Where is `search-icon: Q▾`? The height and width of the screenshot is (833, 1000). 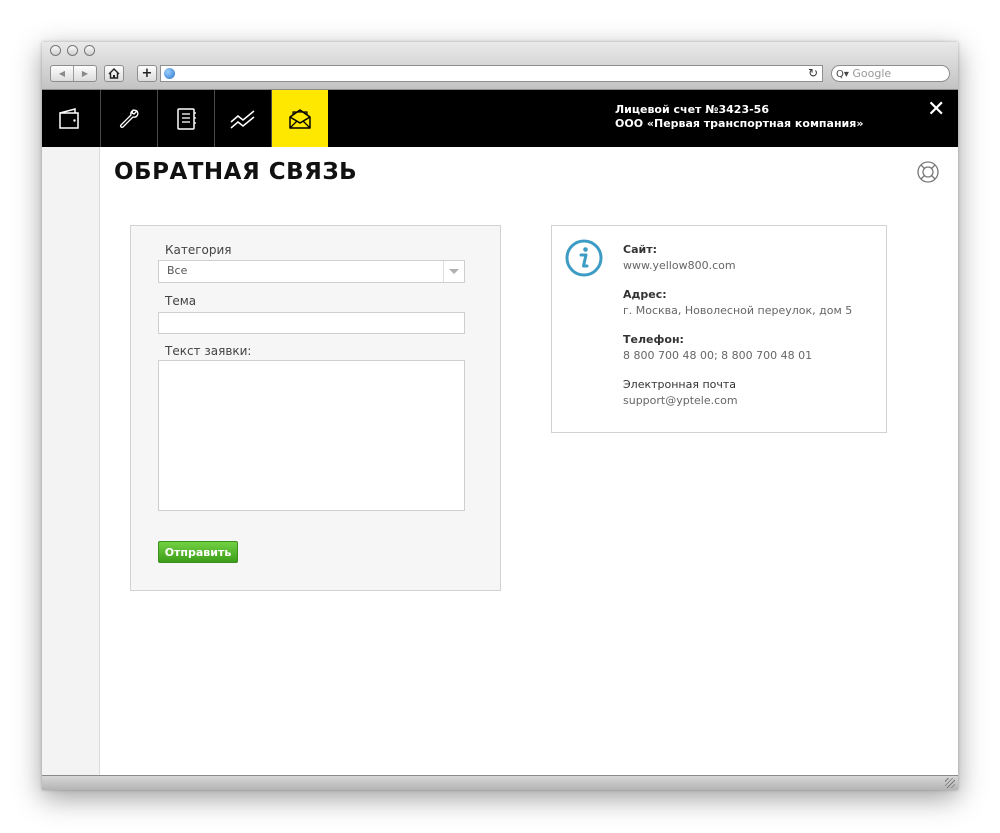 search-icon: Q▾ is located at coordinates (842, 74).